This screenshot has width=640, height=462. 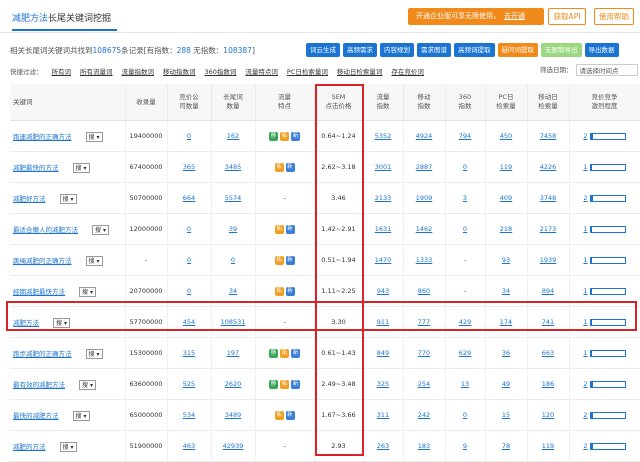 I want to click on pc-daily-link: 409, so click(x=506, y=198).